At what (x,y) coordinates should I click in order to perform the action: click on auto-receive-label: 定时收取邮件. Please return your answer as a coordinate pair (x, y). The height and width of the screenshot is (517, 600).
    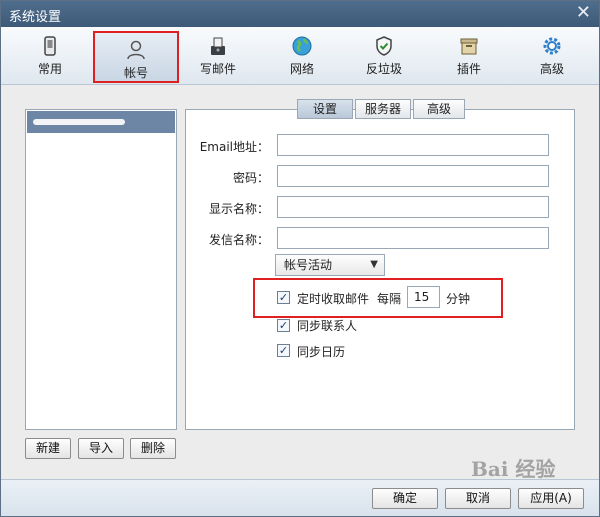
    Looking at the image, I should click on (333, 299).